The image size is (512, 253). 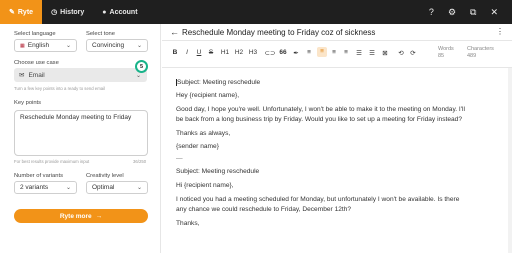 What do you see at coordinates (270, 53) in the screenshot?
I see `link-icon: ⊂⊃` at bounding box center [270, 53].